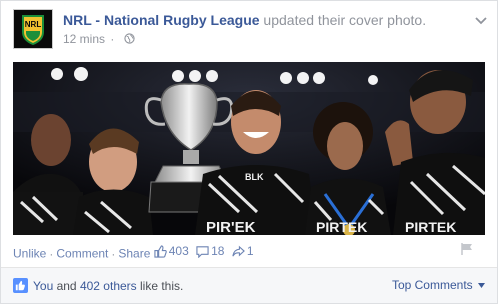 The height and width of the screenshot is (304, 498). Describe the element at coordinates (341, 227) in the screenshot. I see `jersey-sponsor-text-2: PIRTEK` at that location.